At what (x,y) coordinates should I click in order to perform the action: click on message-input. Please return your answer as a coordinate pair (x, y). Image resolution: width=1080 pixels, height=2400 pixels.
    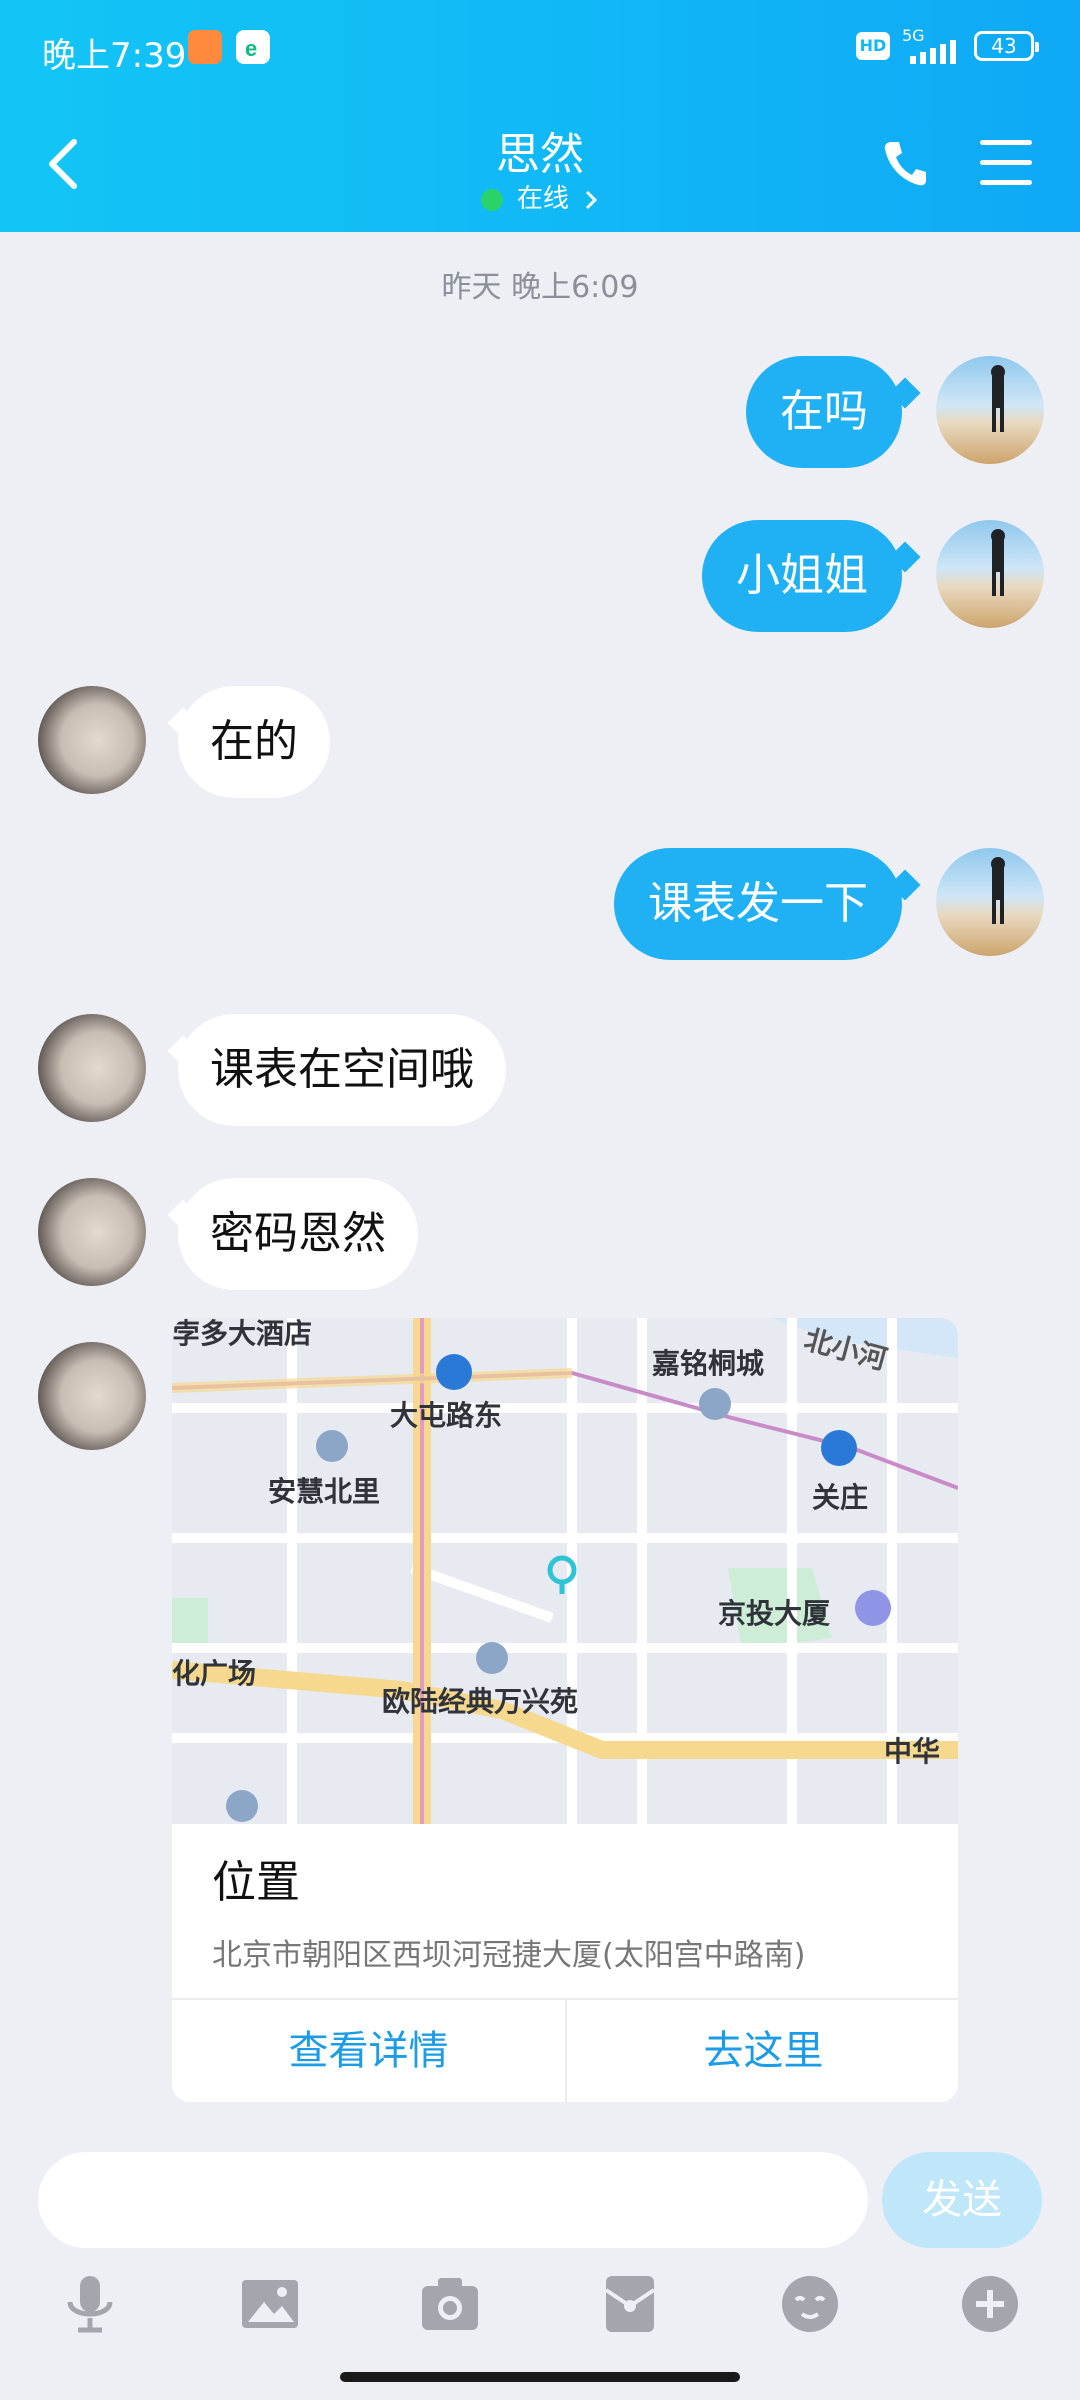
    Looking at the image, I should click on (453, 2200).